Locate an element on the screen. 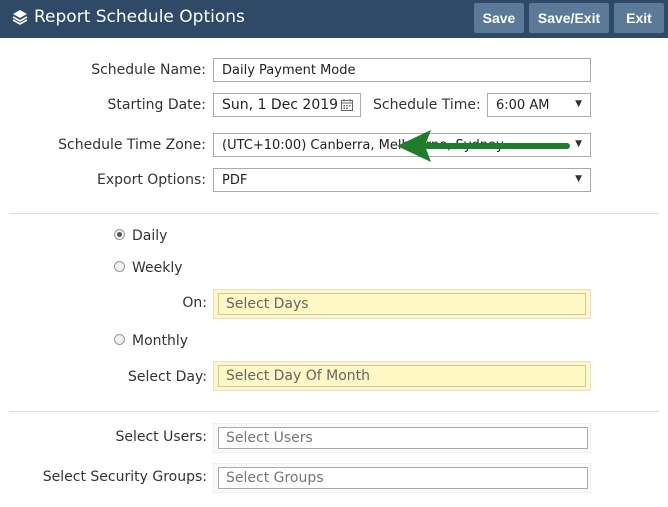 The width and height of the screenshot is (668, 507). select-users-container: Select Users is located at coordinates (402, 438).